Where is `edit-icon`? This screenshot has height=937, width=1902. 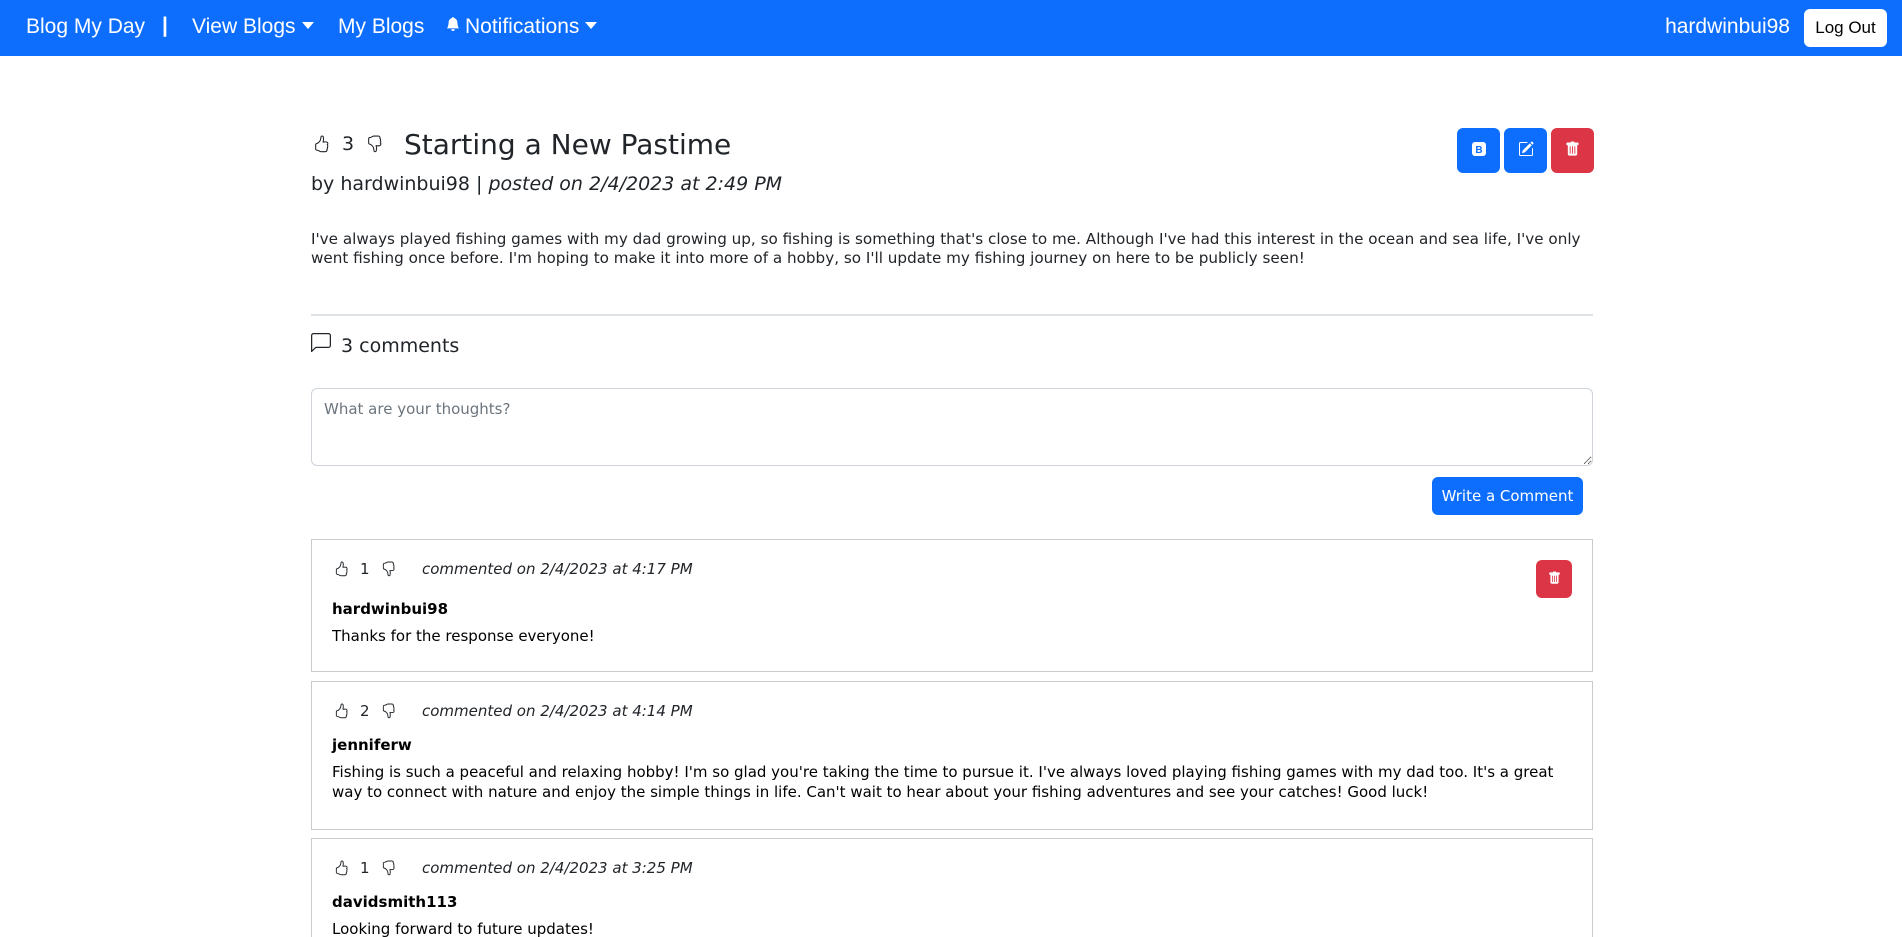
edit-icon is located at coordinates (1526, 150).